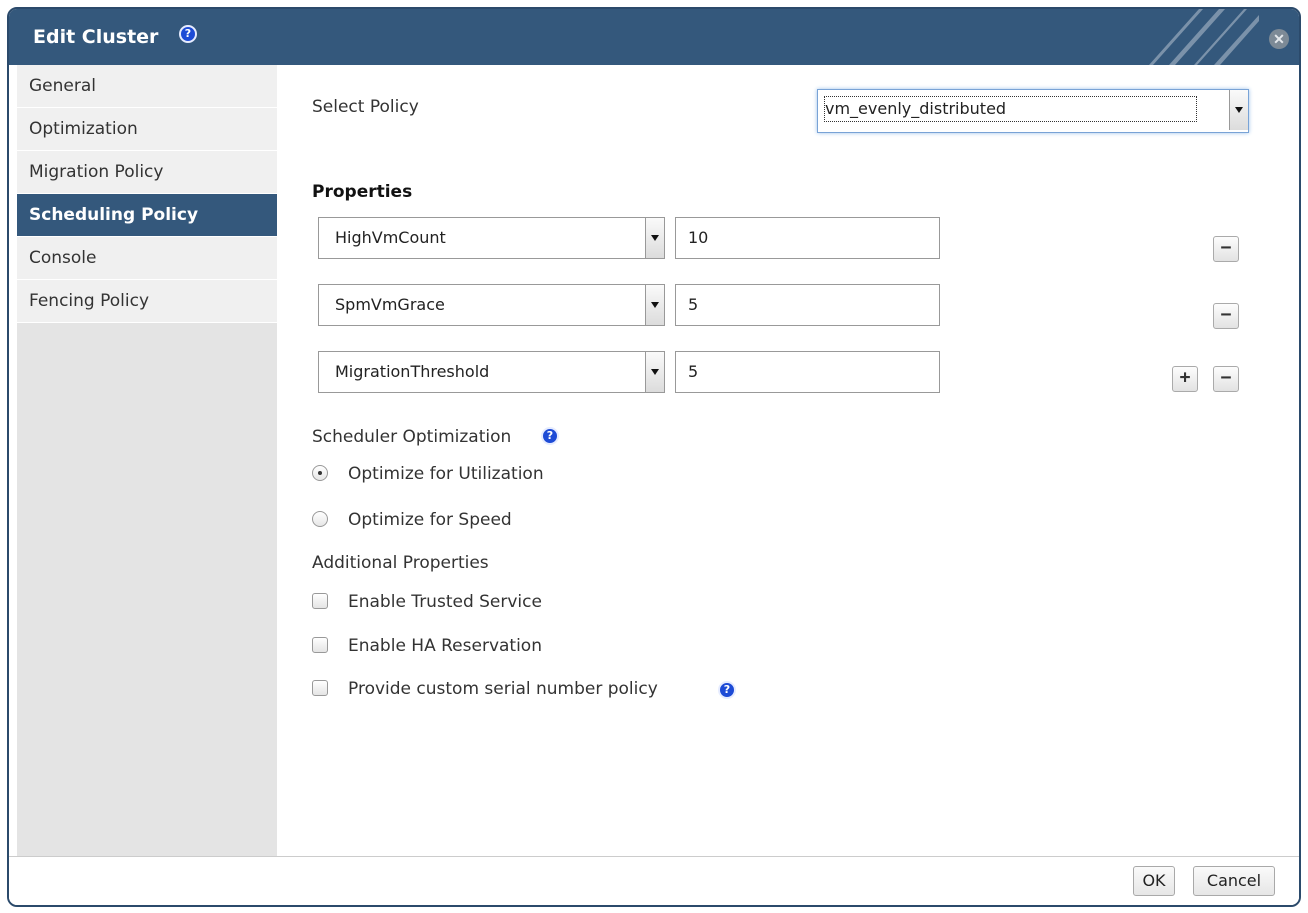 The width and height of the screenshot is (1308, 913). Describe the element at coordinates (320, 519) in the screenshot. I see `optimize-speed-radio` at that location.